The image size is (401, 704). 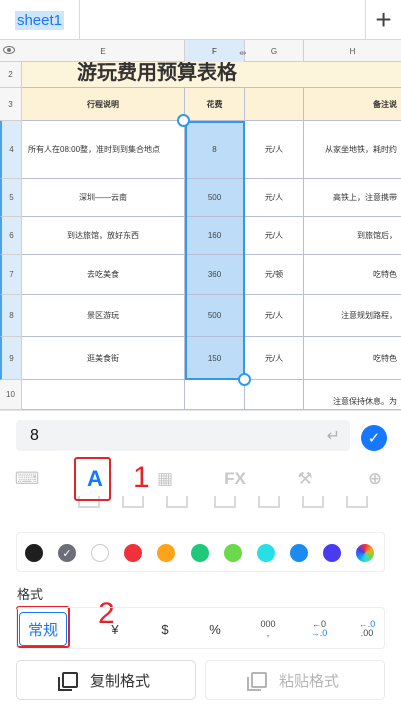 I want to click on cell-input-bar: 8 ↵ ✓, so click(x=200, y=434).